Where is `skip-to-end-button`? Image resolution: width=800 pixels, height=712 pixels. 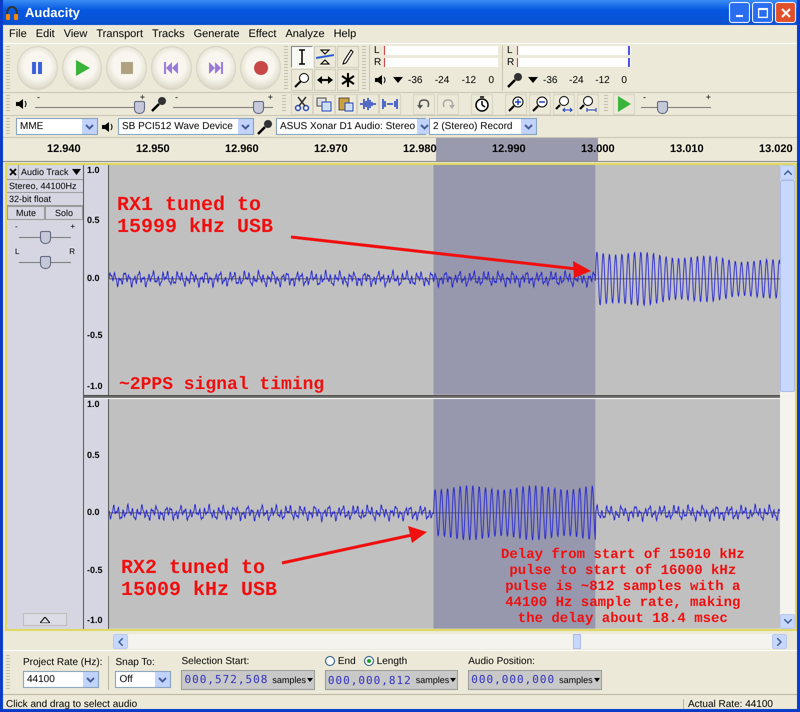 skip-to-end-button is located at coordinates (216, 68).